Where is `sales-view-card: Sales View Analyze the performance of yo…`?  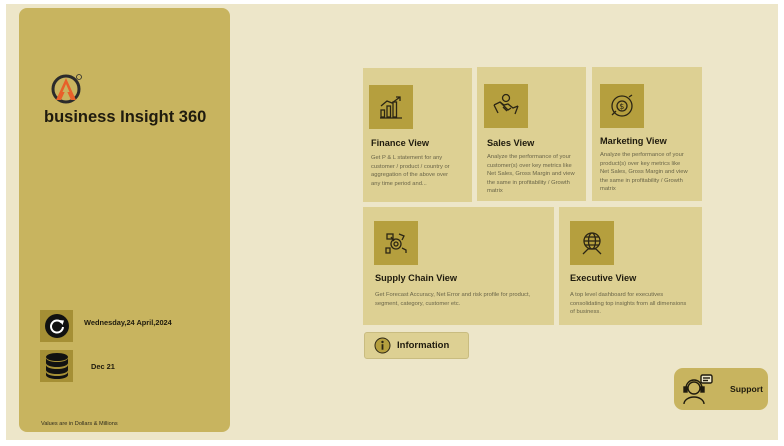
sales-view-card: Sales View Analyze the performance of yo… is located at coordinates (531, 134).